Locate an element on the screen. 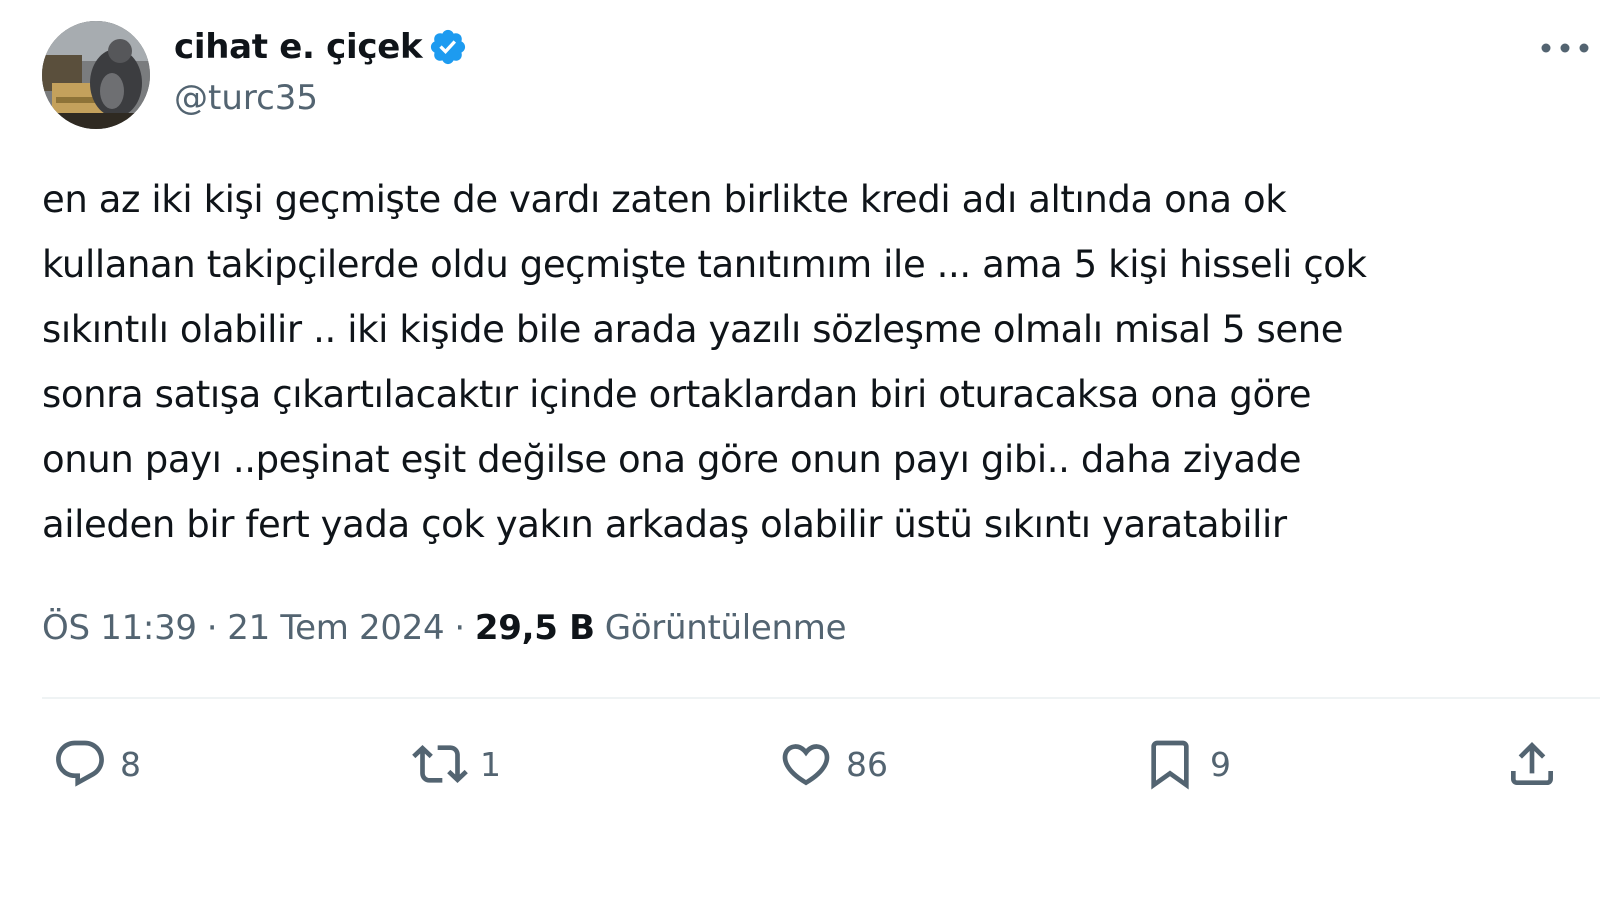 Image resolution: width=1600 pixels, height=900 pixels. views-count: 29,5 B is located at coordinates (535, 628).